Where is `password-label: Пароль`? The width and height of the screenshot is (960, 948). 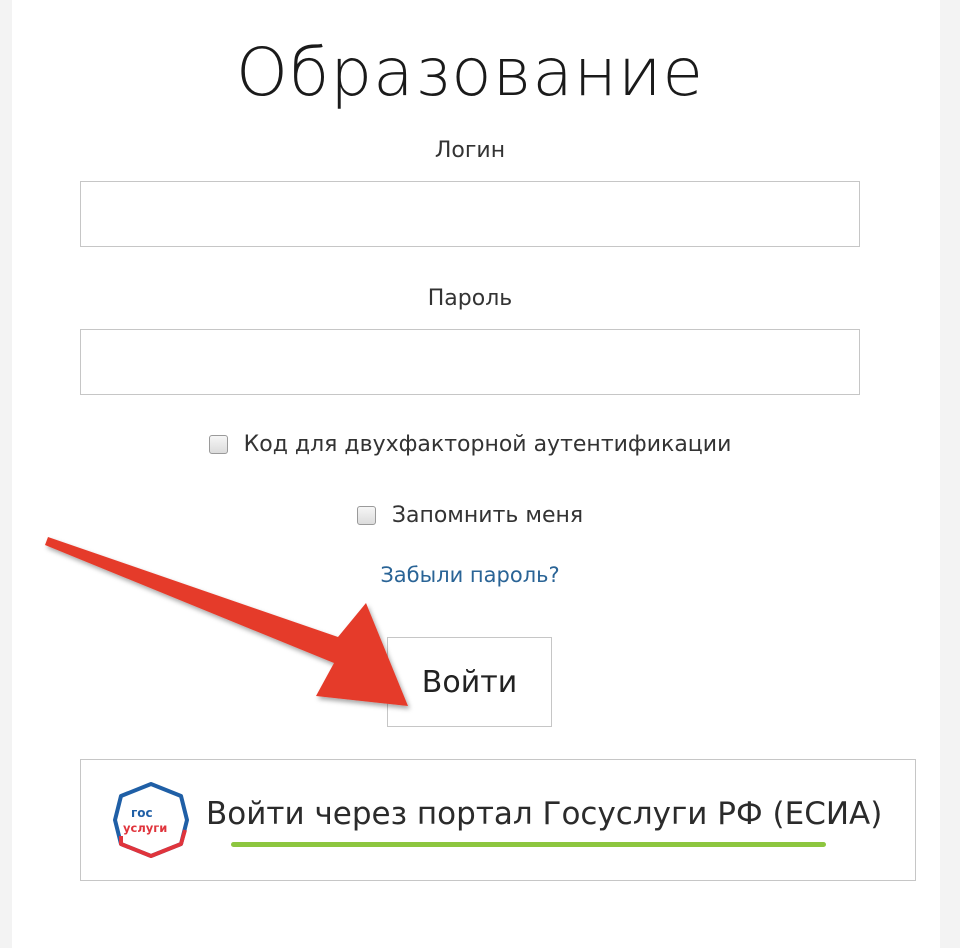
password-label: Пароль is located at coordinates (470, 298).